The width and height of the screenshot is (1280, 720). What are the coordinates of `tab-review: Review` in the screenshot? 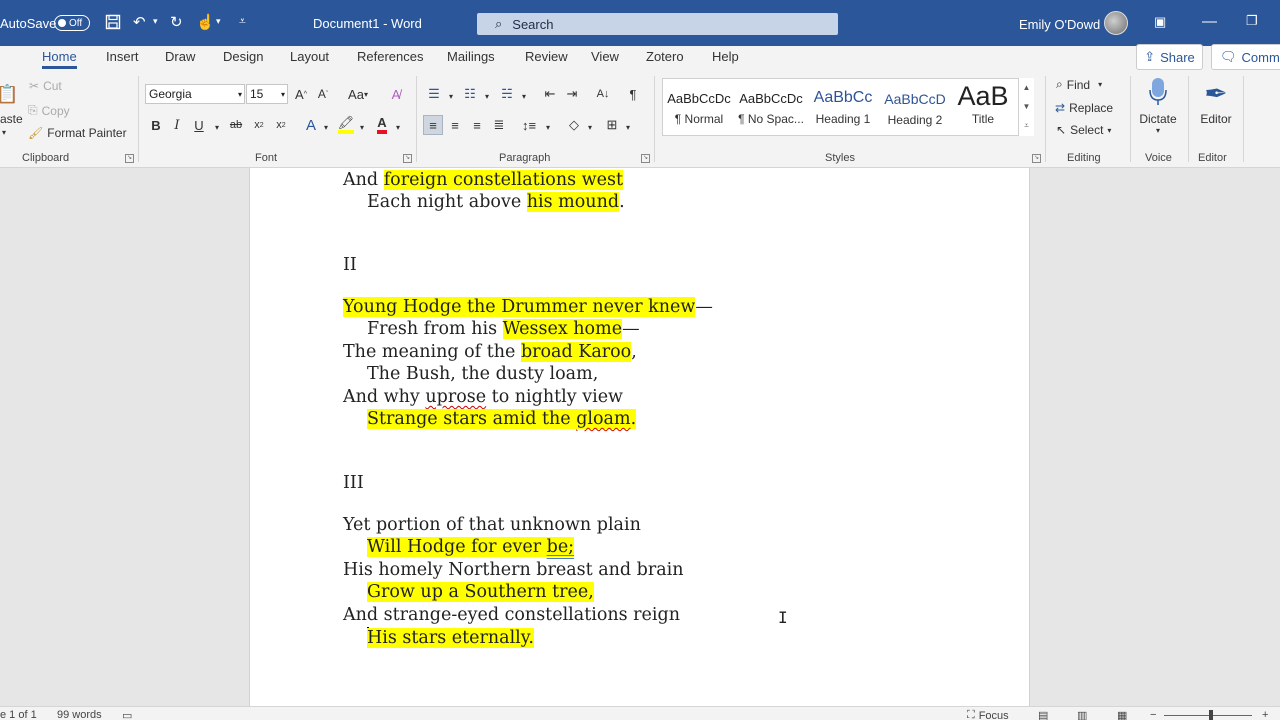 It's located at (546, 56).